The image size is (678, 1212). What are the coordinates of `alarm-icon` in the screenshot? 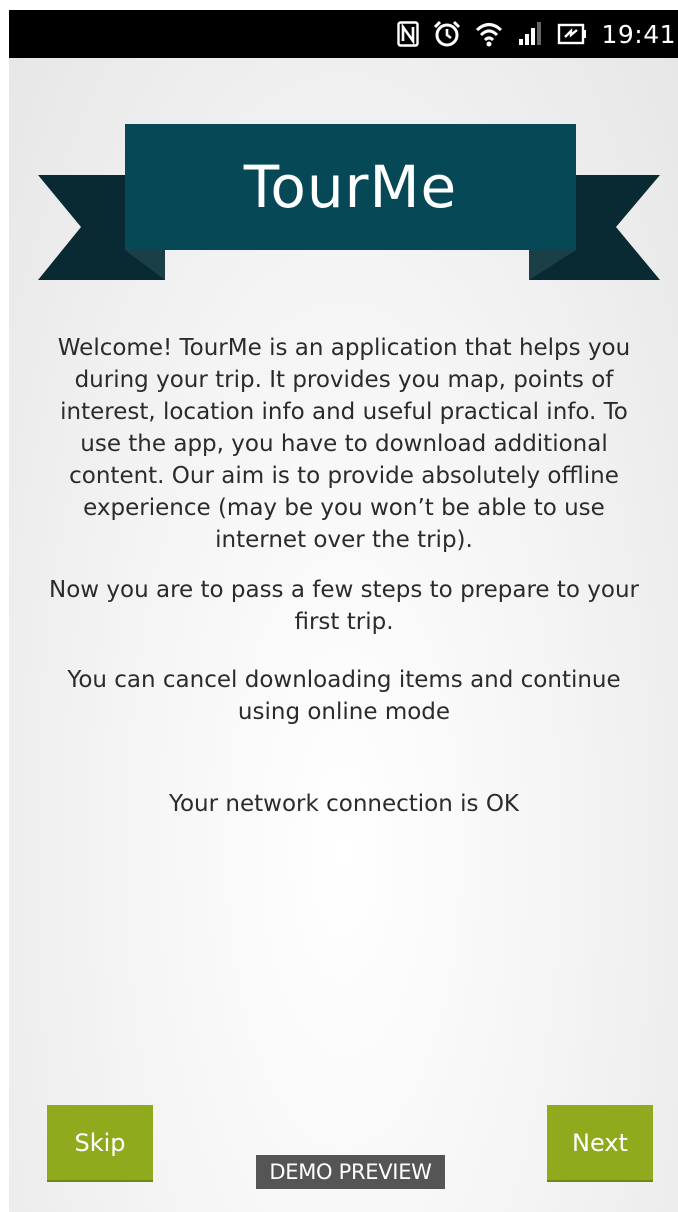 It's located at (447, 34).